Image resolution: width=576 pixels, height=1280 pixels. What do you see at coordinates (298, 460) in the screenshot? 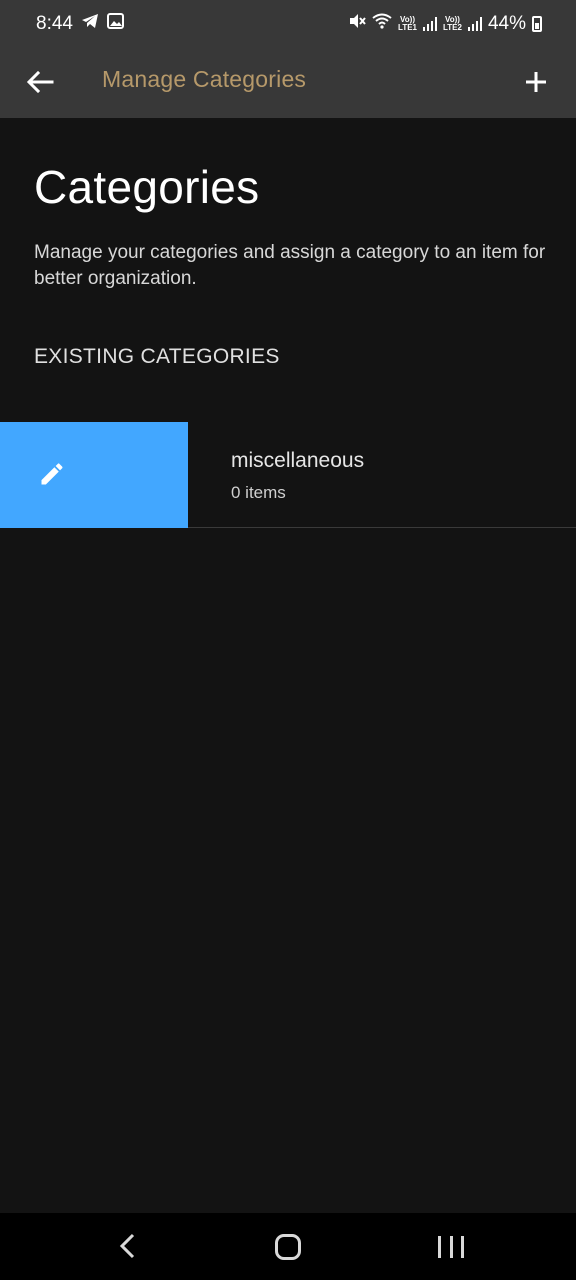
I see `category-name: miscellaneous` at bounding box center [298, 460].